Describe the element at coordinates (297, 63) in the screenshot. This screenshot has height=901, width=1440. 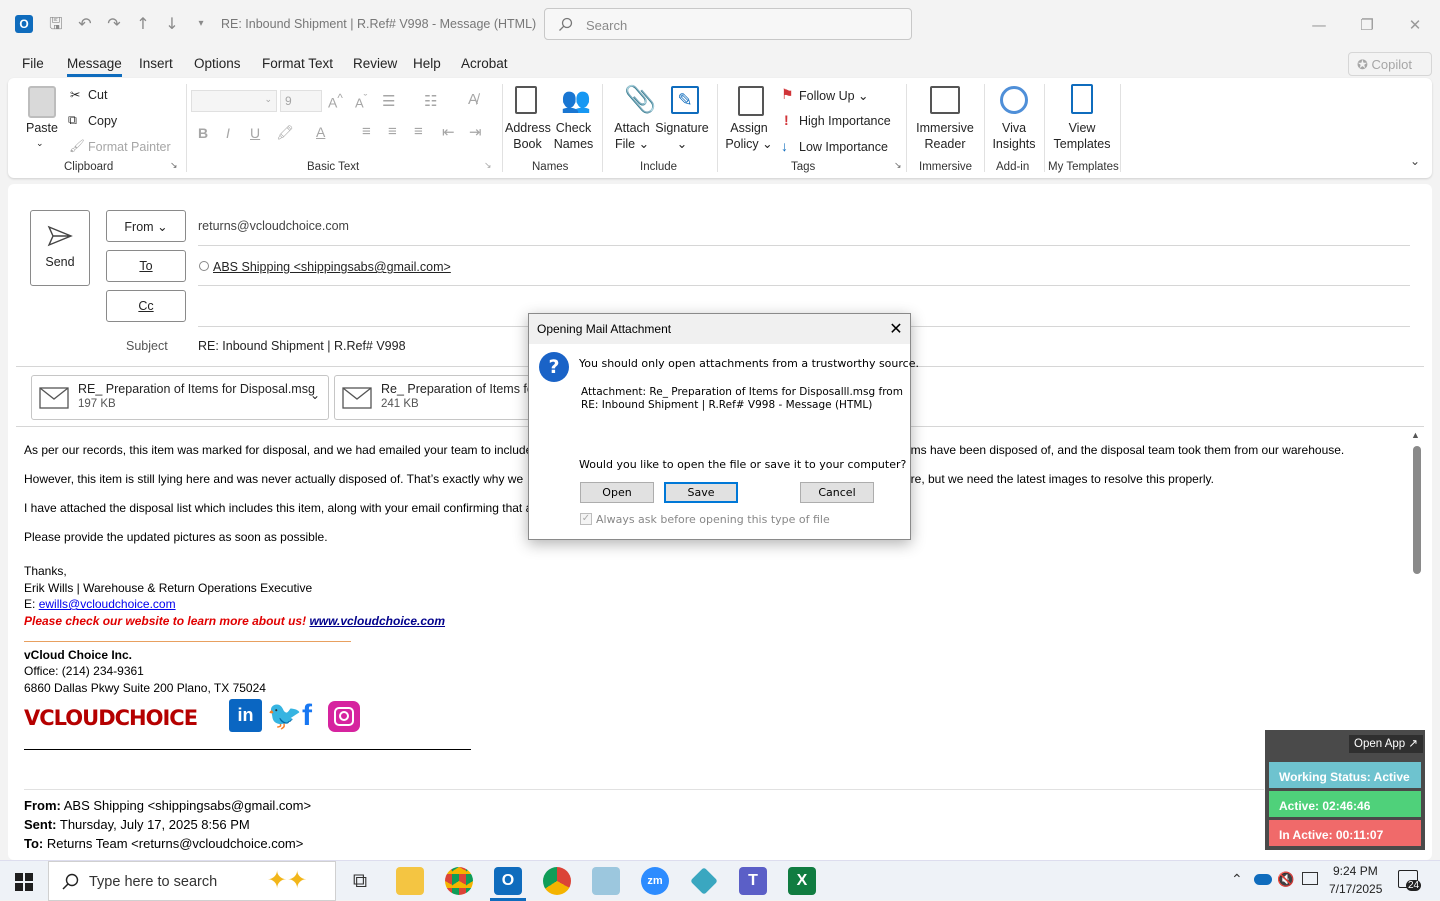
I see `menu-format-text: Format Text` at that location.